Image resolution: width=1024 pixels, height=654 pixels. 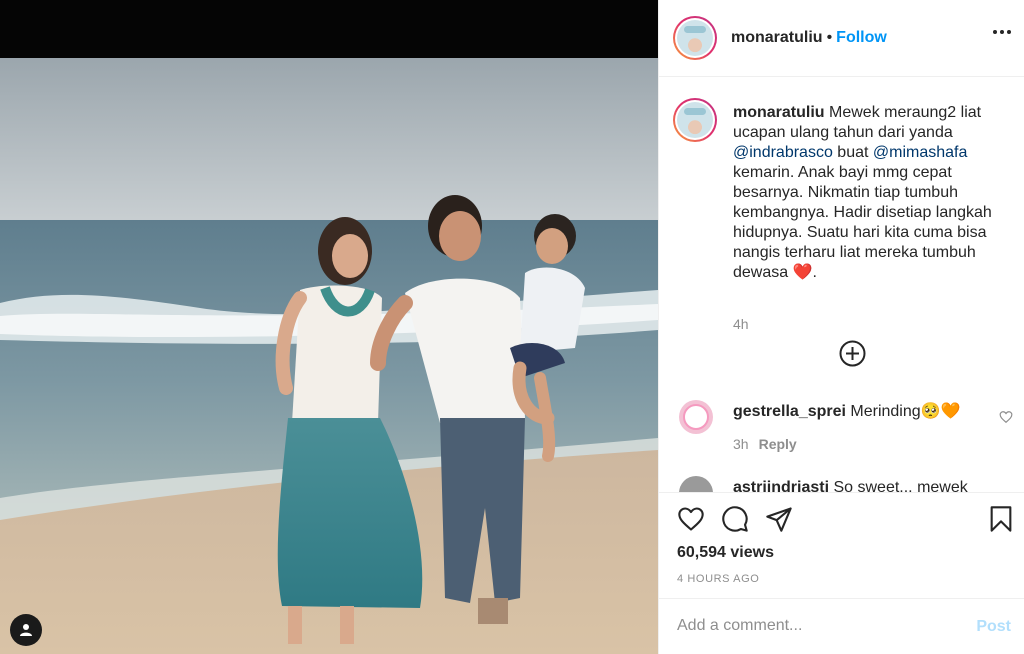 I want to click on comment-input, so click(x=817, y=626).